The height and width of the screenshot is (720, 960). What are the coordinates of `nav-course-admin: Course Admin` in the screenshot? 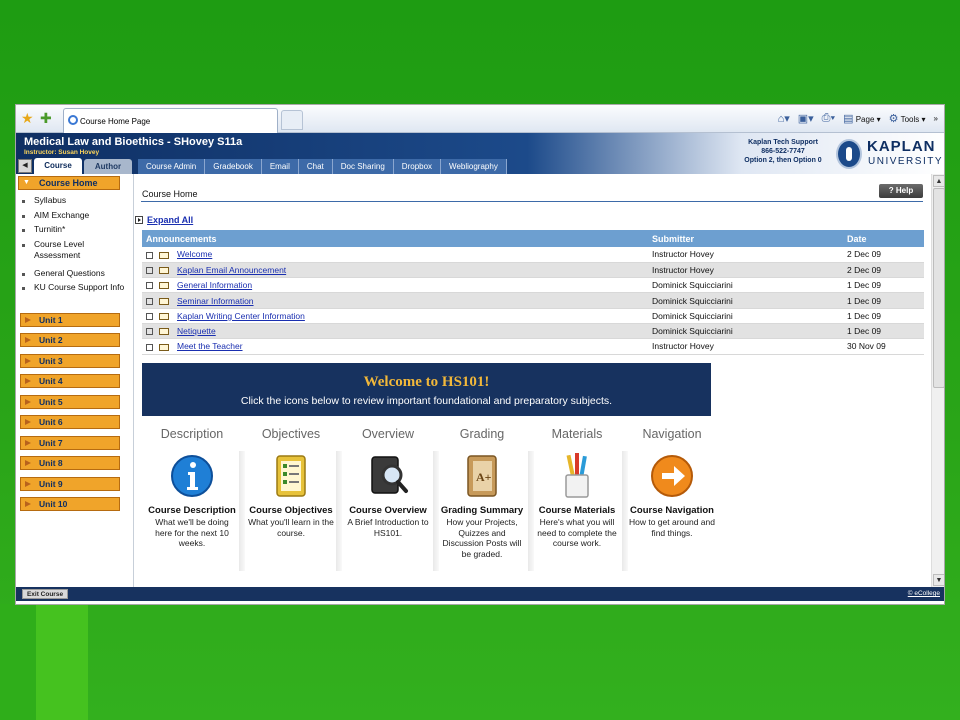 It's located at (172, 166).